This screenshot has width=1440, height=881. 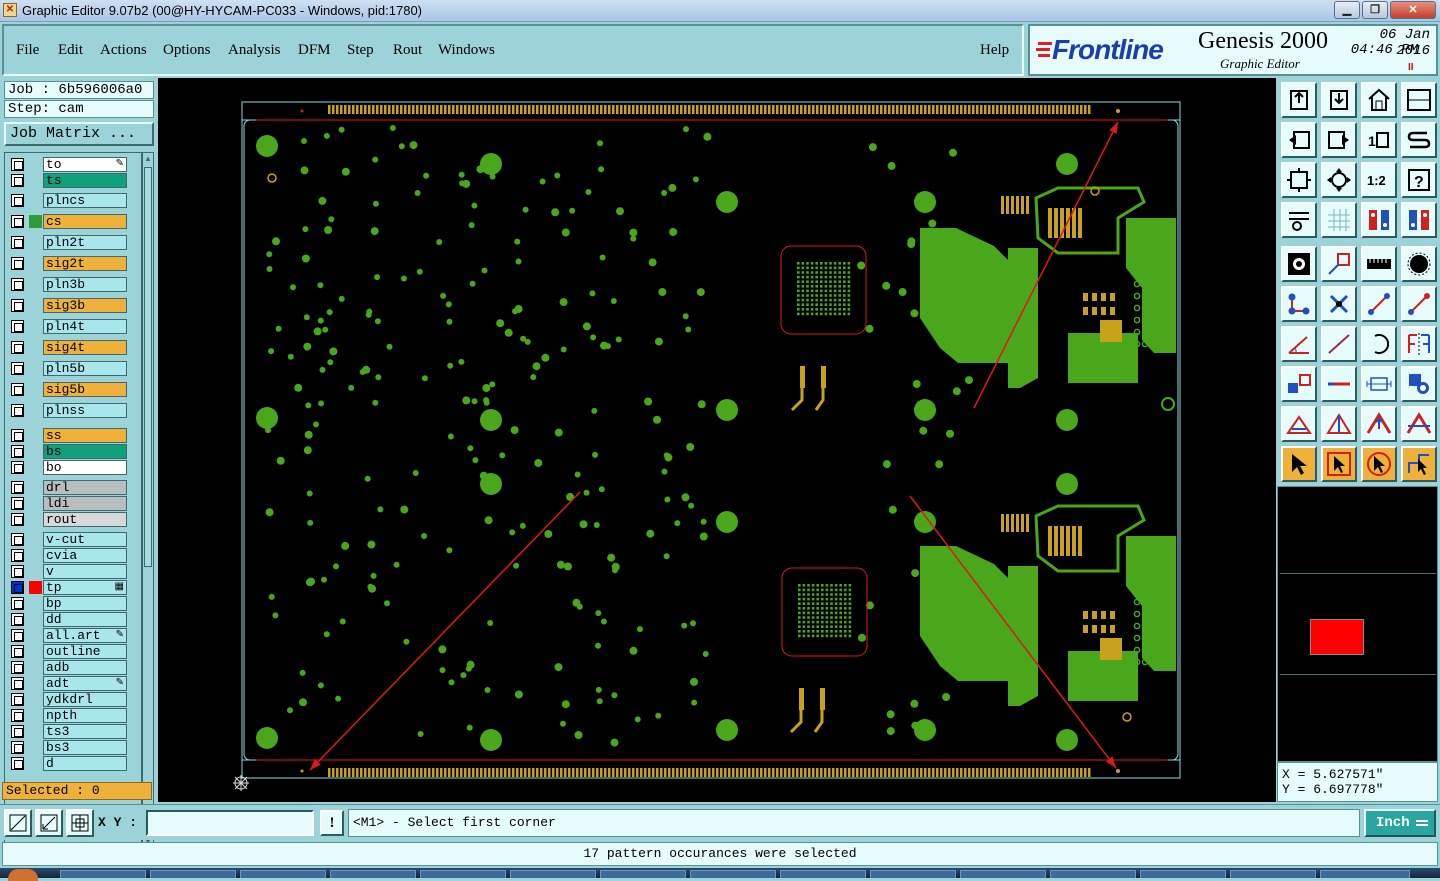 I want to click on layer-scrollbar: ▲ ▼, so click(x=148, y=501).